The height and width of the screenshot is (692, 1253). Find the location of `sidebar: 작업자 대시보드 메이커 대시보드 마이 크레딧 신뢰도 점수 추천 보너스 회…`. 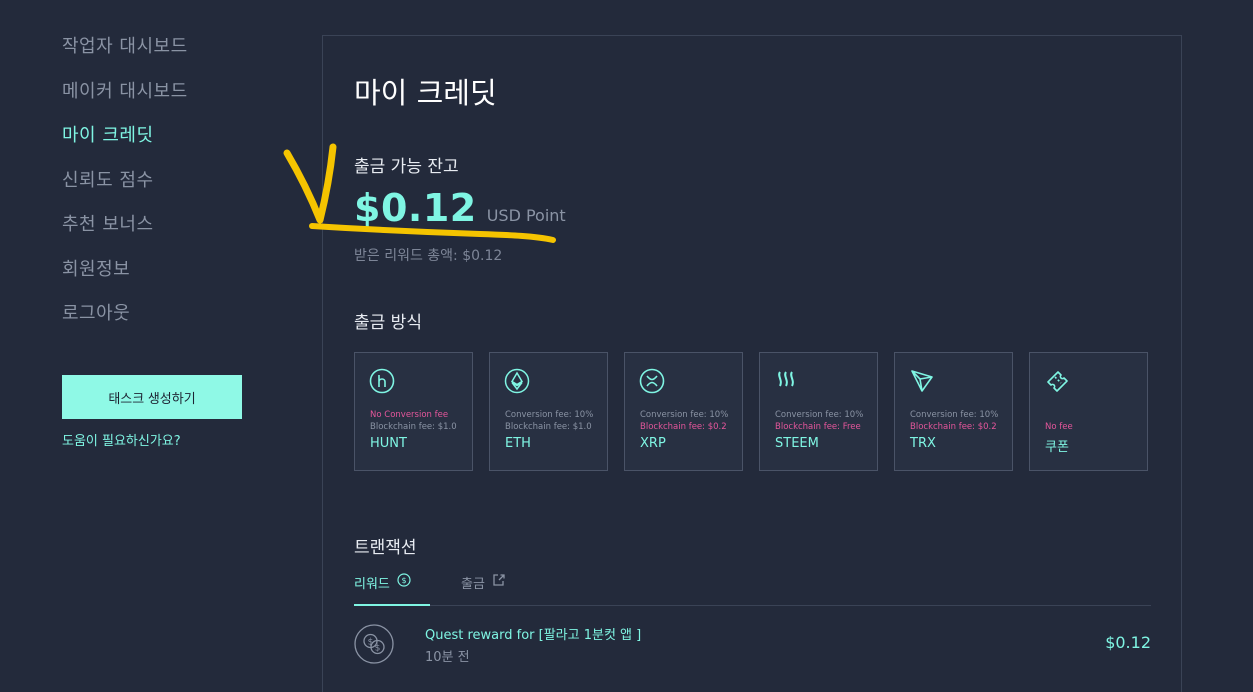

sidebar: 작업자 대시보드 메이커 대시보드 마이 크레딧 신뢰도 점수 추천 보너스 회… is located at coordinates (162, 241).